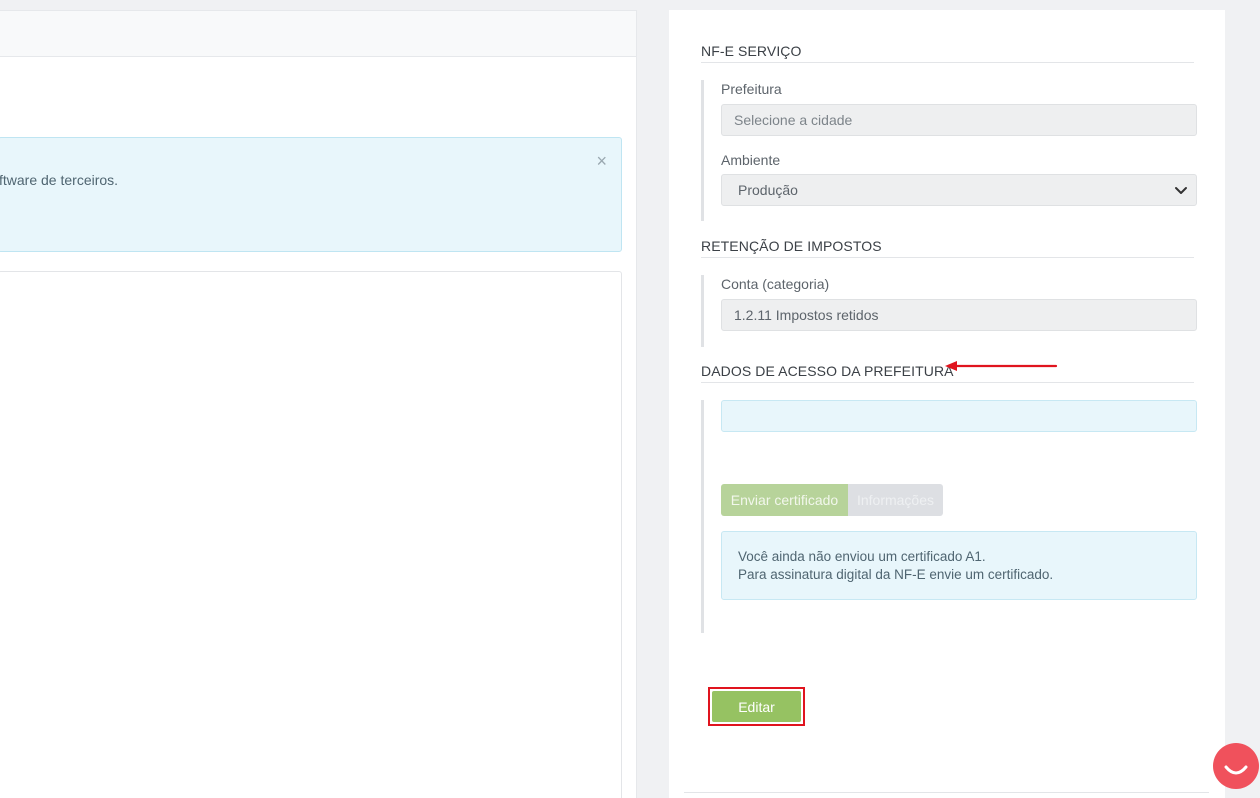 Image resolution: width=1260 pixels, height=798 pixels. I want to click on edit-button: Editar, so click(756, 706).